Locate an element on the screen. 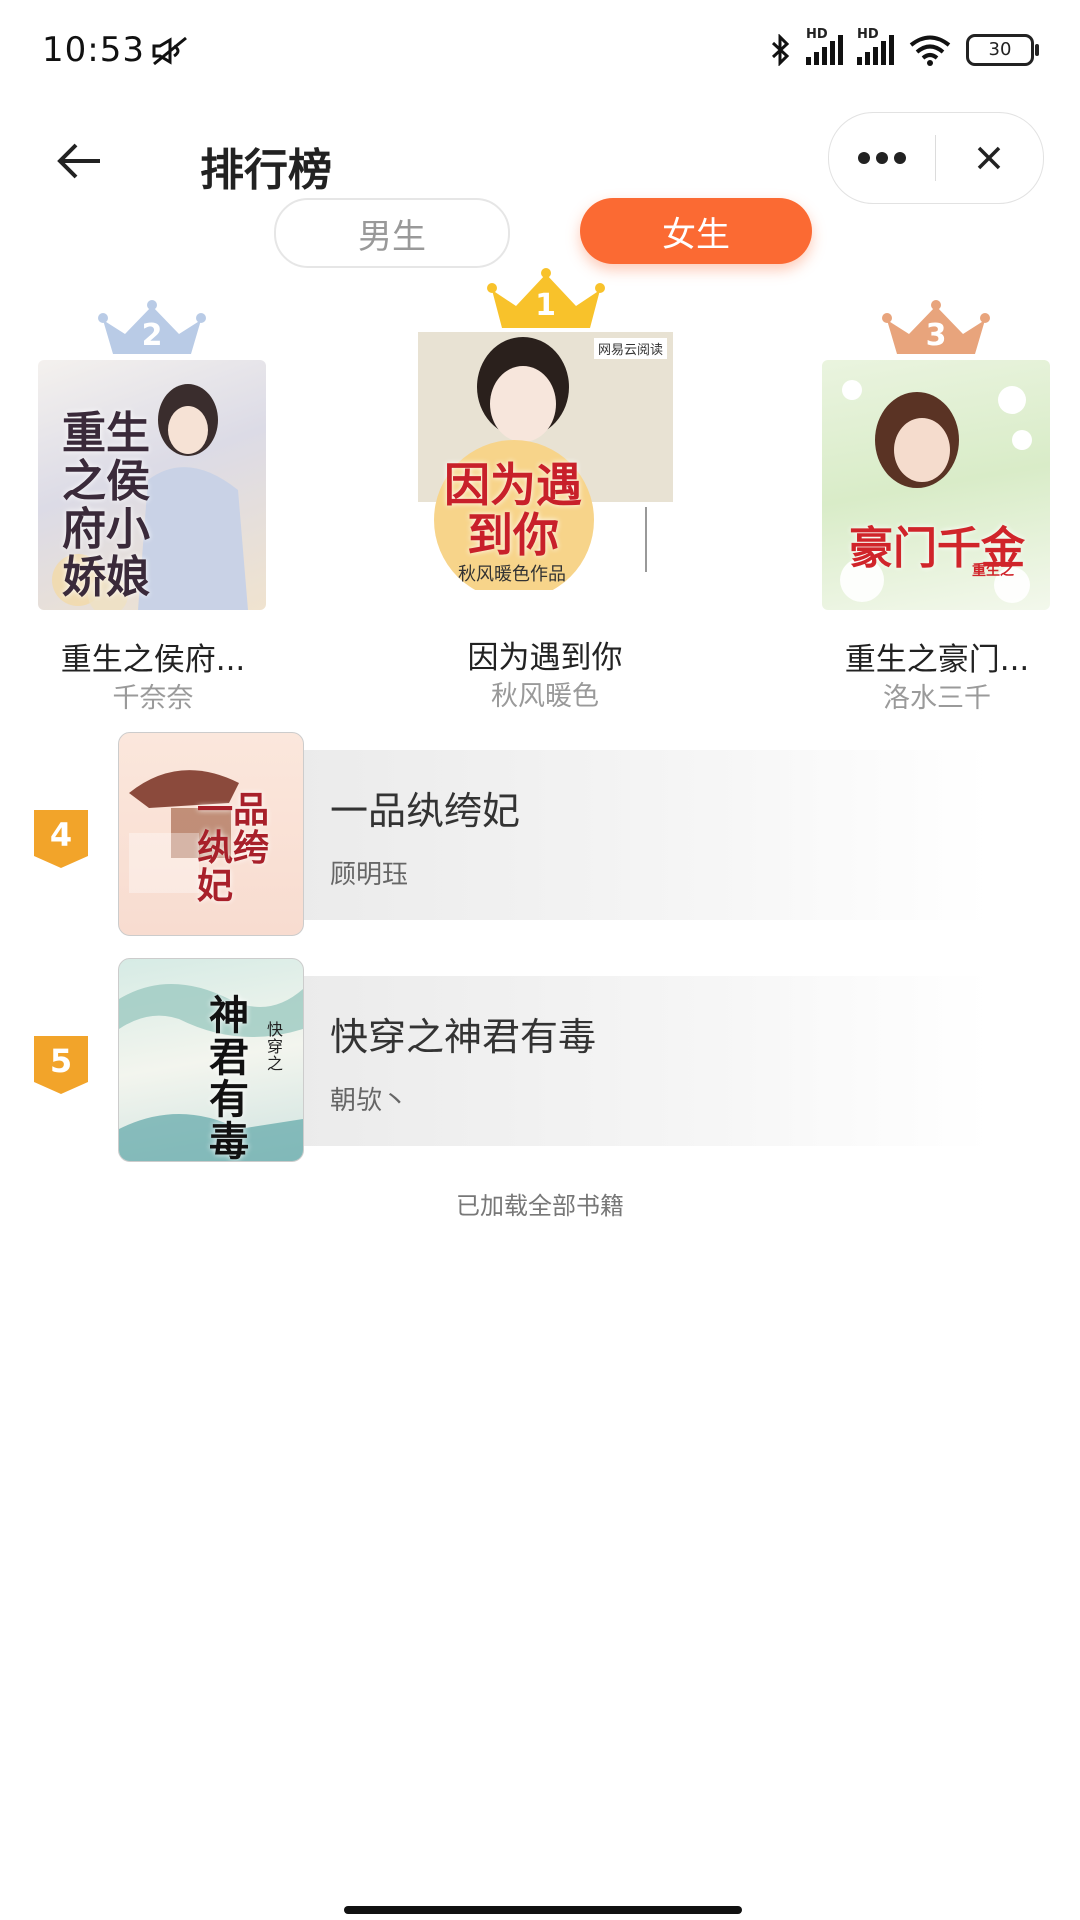 The height and width of the screenshot is (1920, 1080). book-author: 顾明珏 is located at coordinates (369, 875).